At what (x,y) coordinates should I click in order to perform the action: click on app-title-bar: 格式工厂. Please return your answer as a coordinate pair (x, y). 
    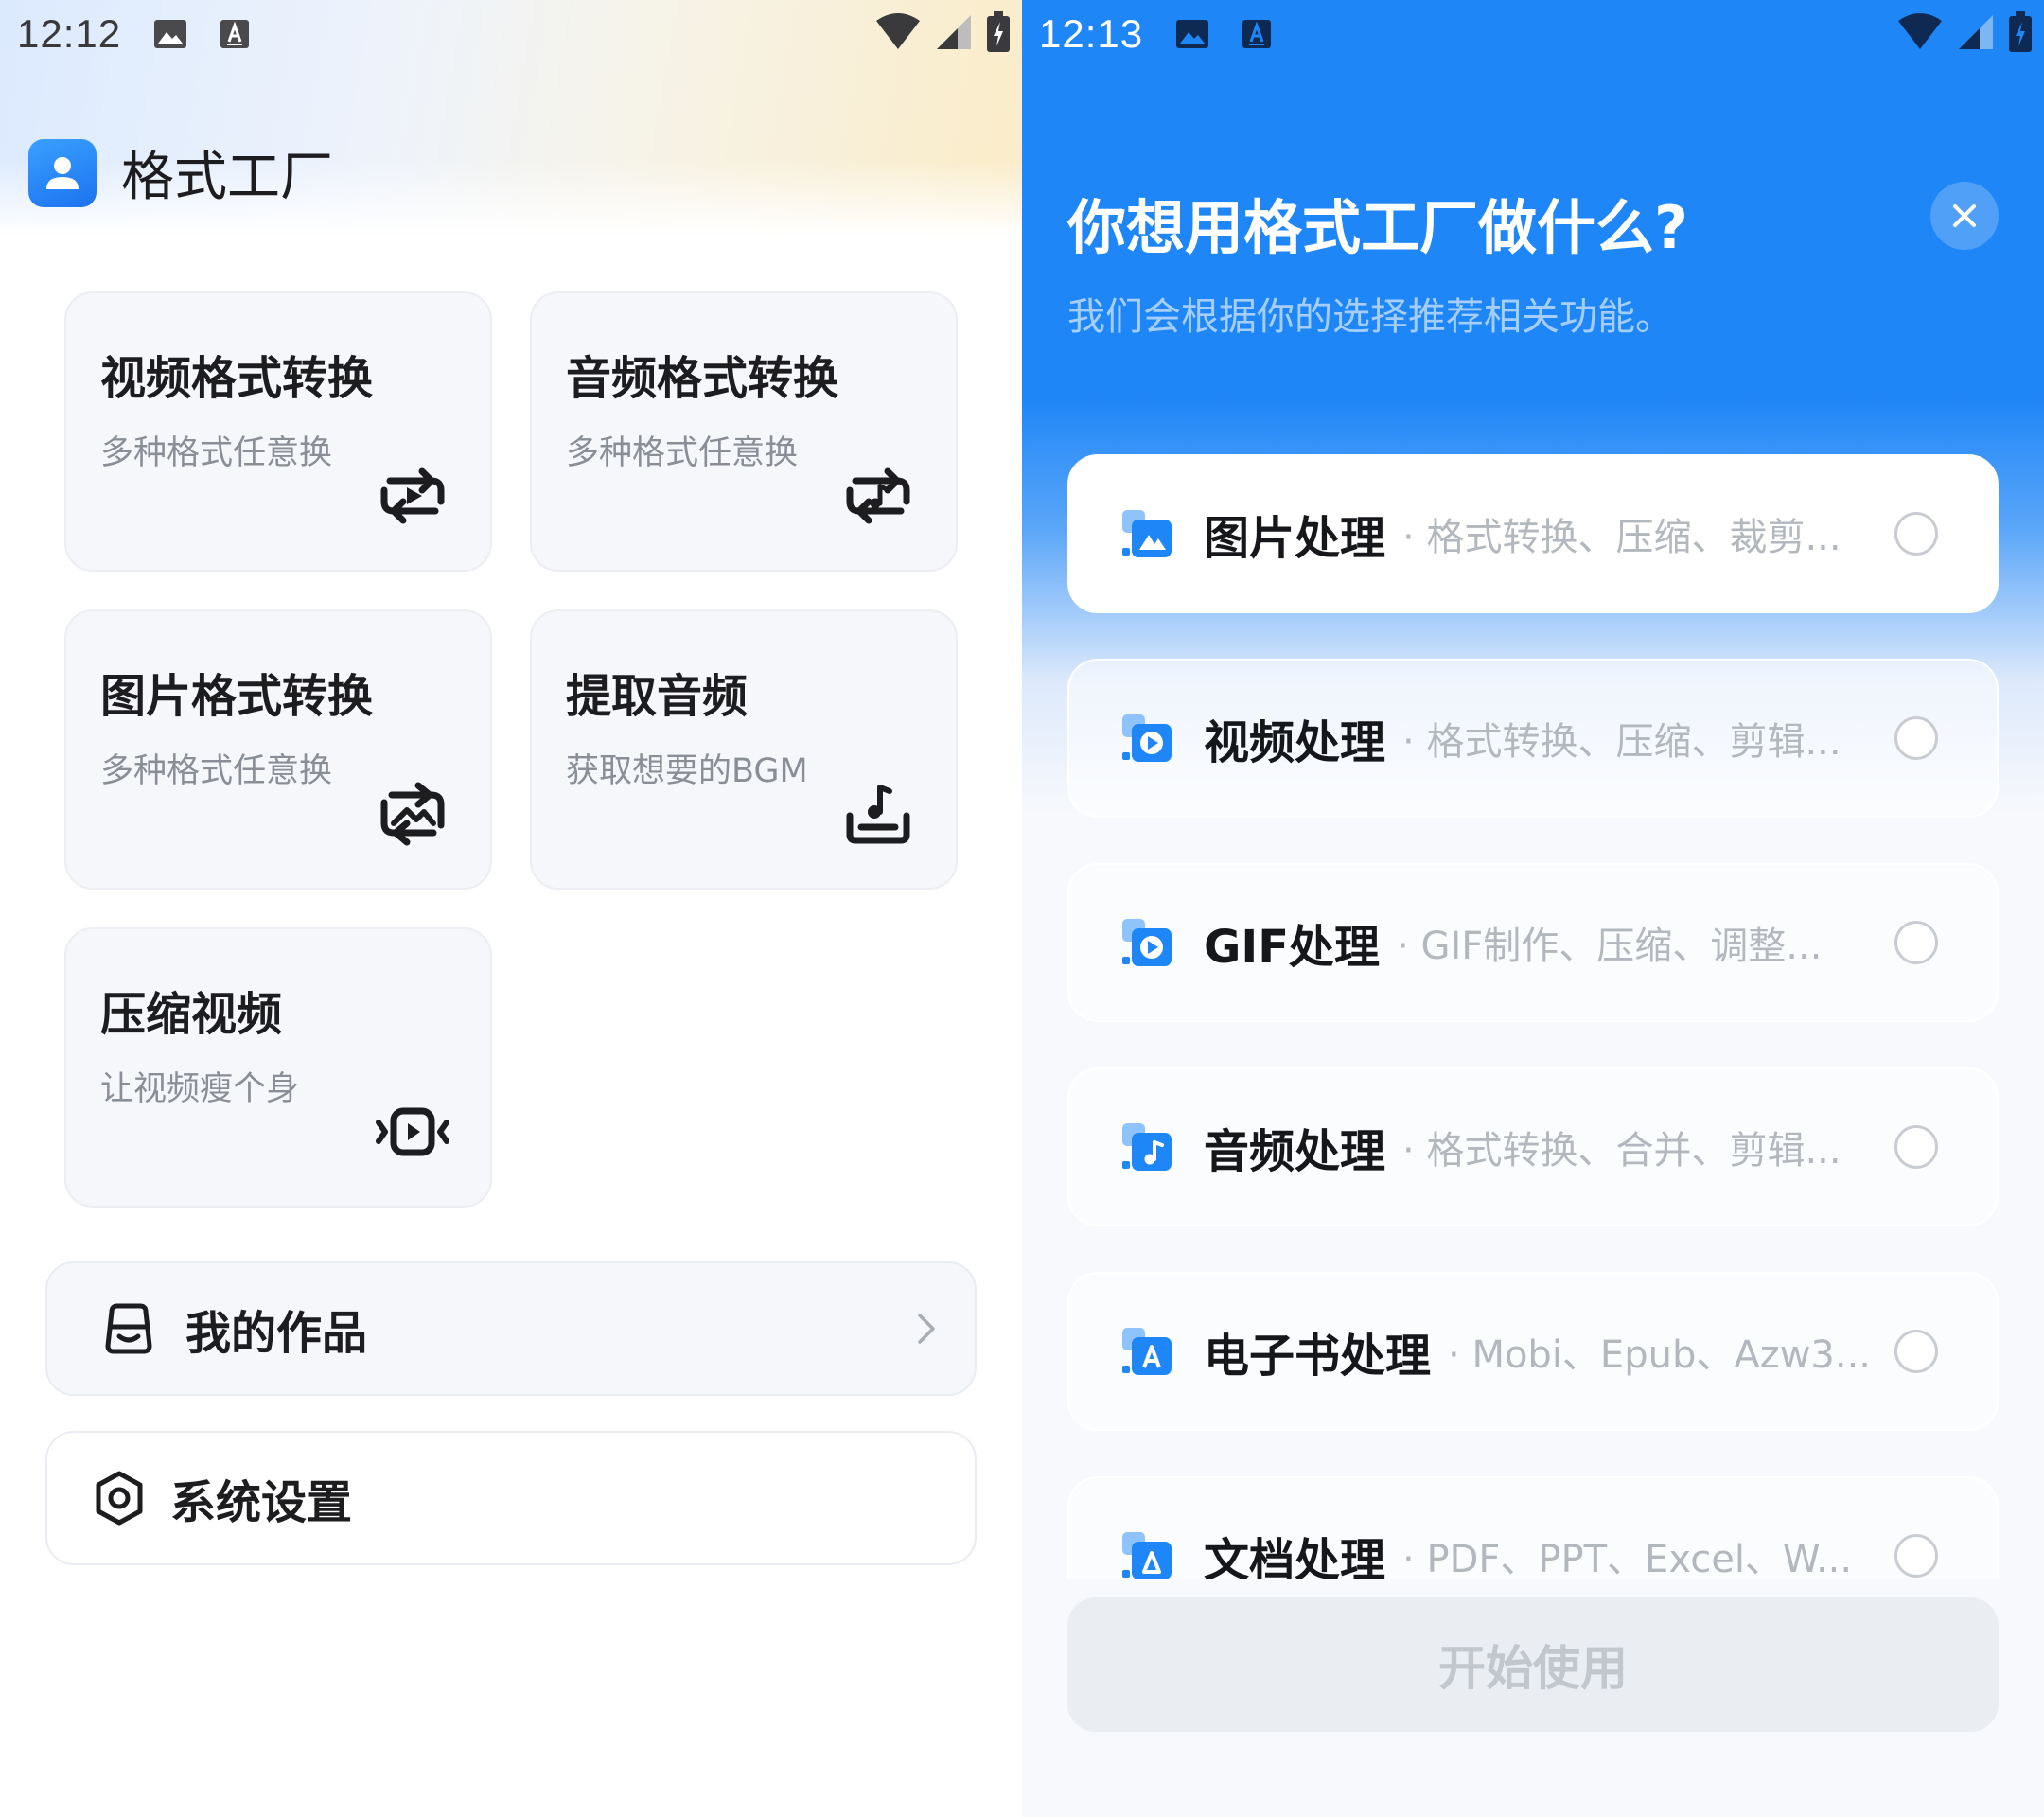
    Looking at the image, I should click on (180, 172).